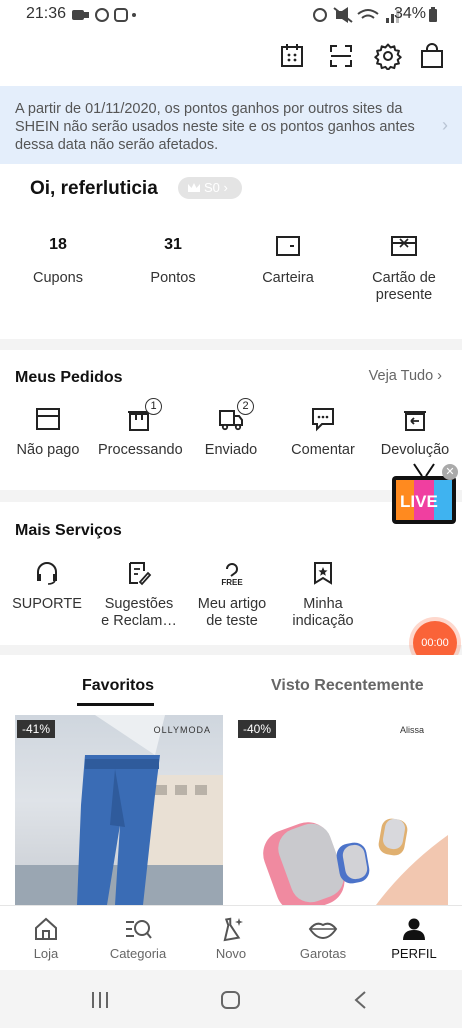 The width and height of the screenshot is (462, 1028). What do you see at coordinates (231, 15) in the screenshot?
I see `status-bar: 21:36 34%` at bounding box center [231, 15].